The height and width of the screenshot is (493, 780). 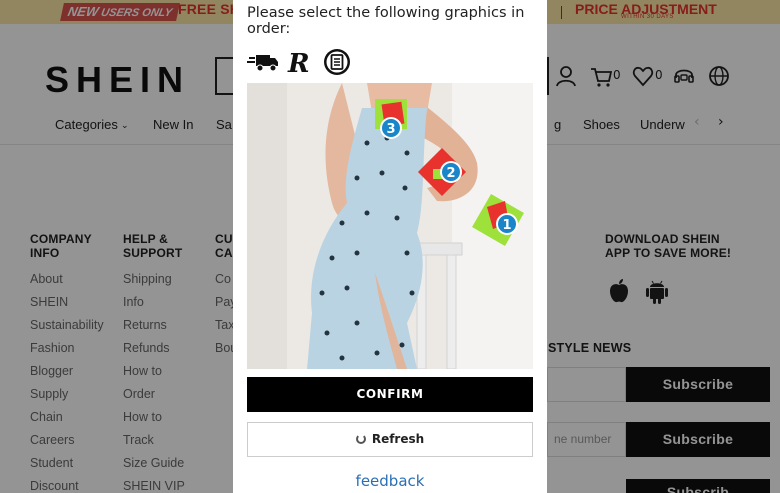 I want to click on svg-text: R, so click(x=298, y=62).